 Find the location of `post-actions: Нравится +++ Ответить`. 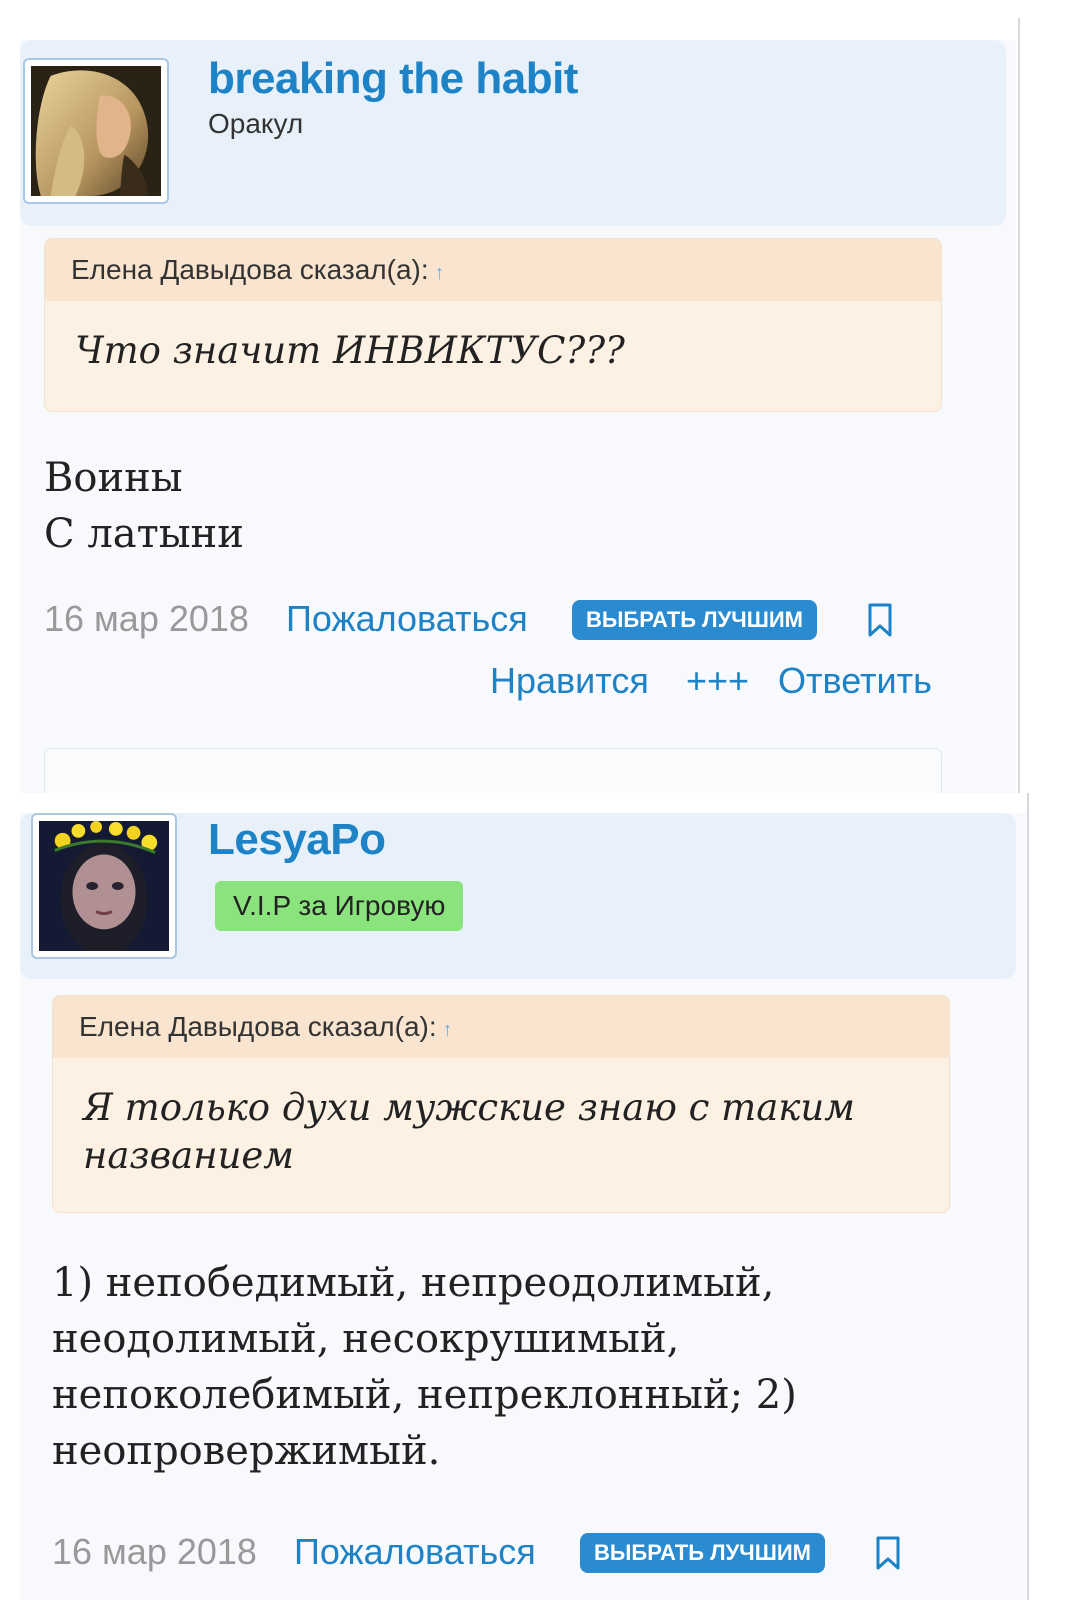

post-actions: Нравится +++ Ответить is located at coordinates (720, 685).